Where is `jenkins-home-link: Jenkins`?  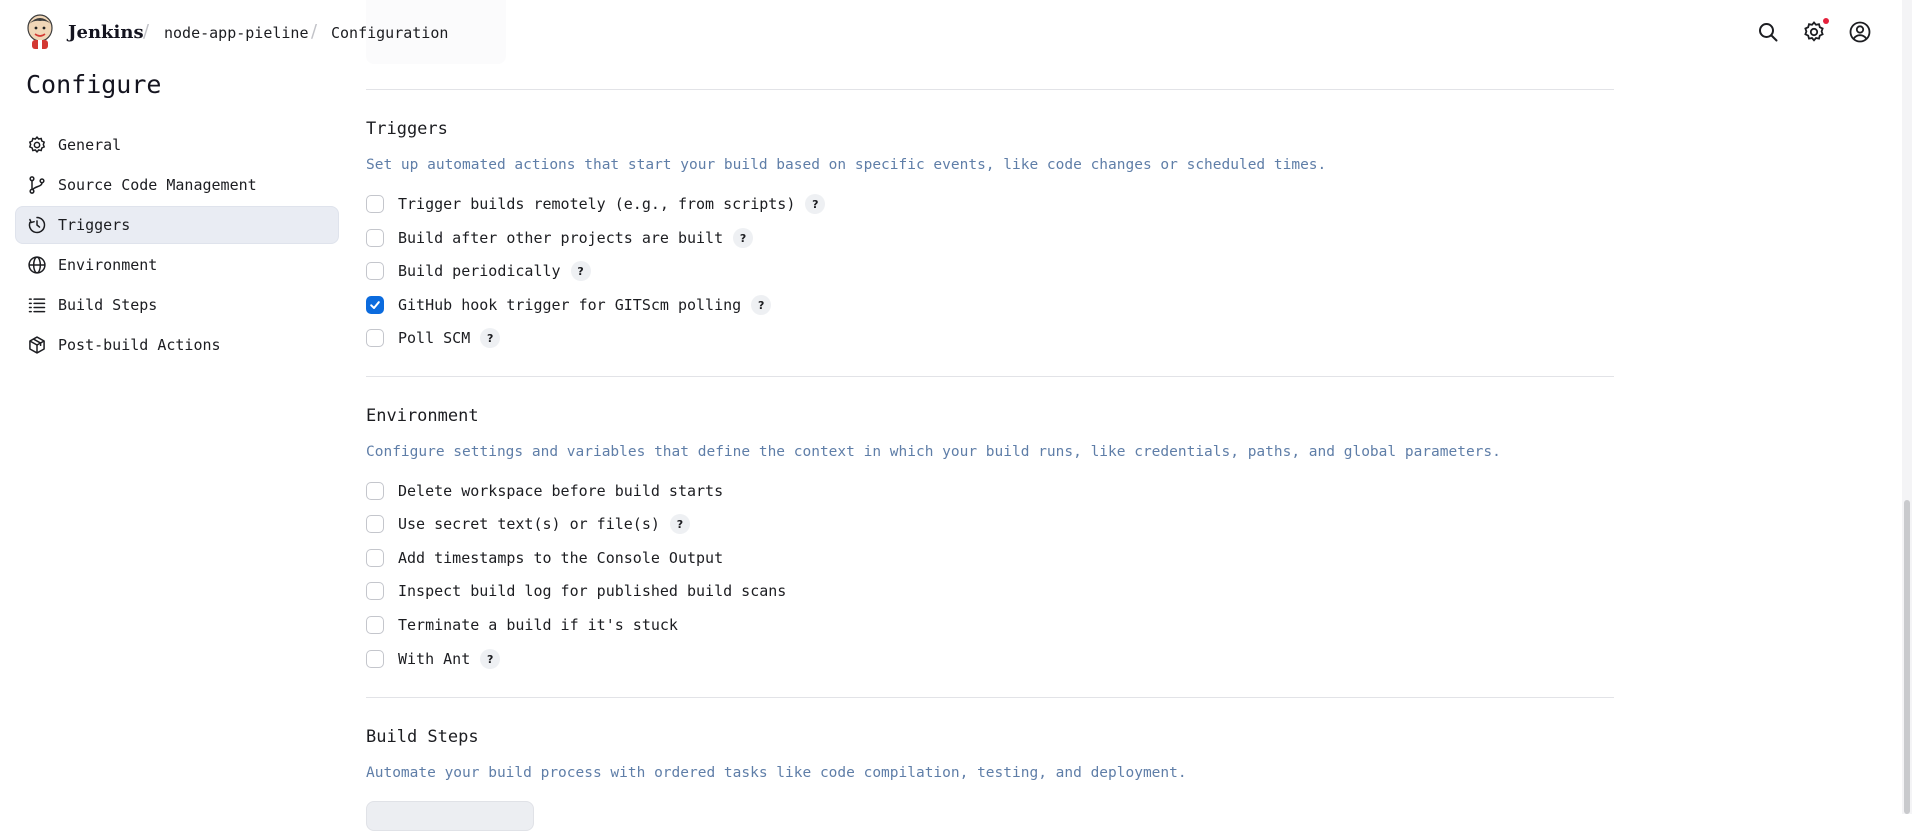 jenkins-home-link: Jenkins is located at coordinates (85, 32).